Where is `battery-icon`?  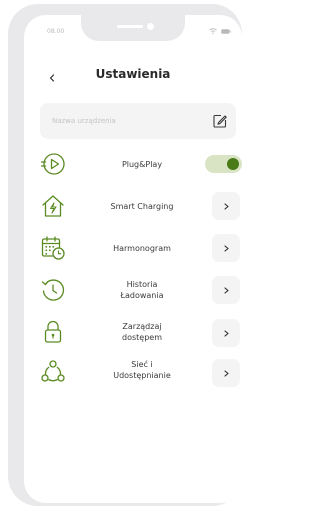
battery-icon is located at coordinates (226, 31).